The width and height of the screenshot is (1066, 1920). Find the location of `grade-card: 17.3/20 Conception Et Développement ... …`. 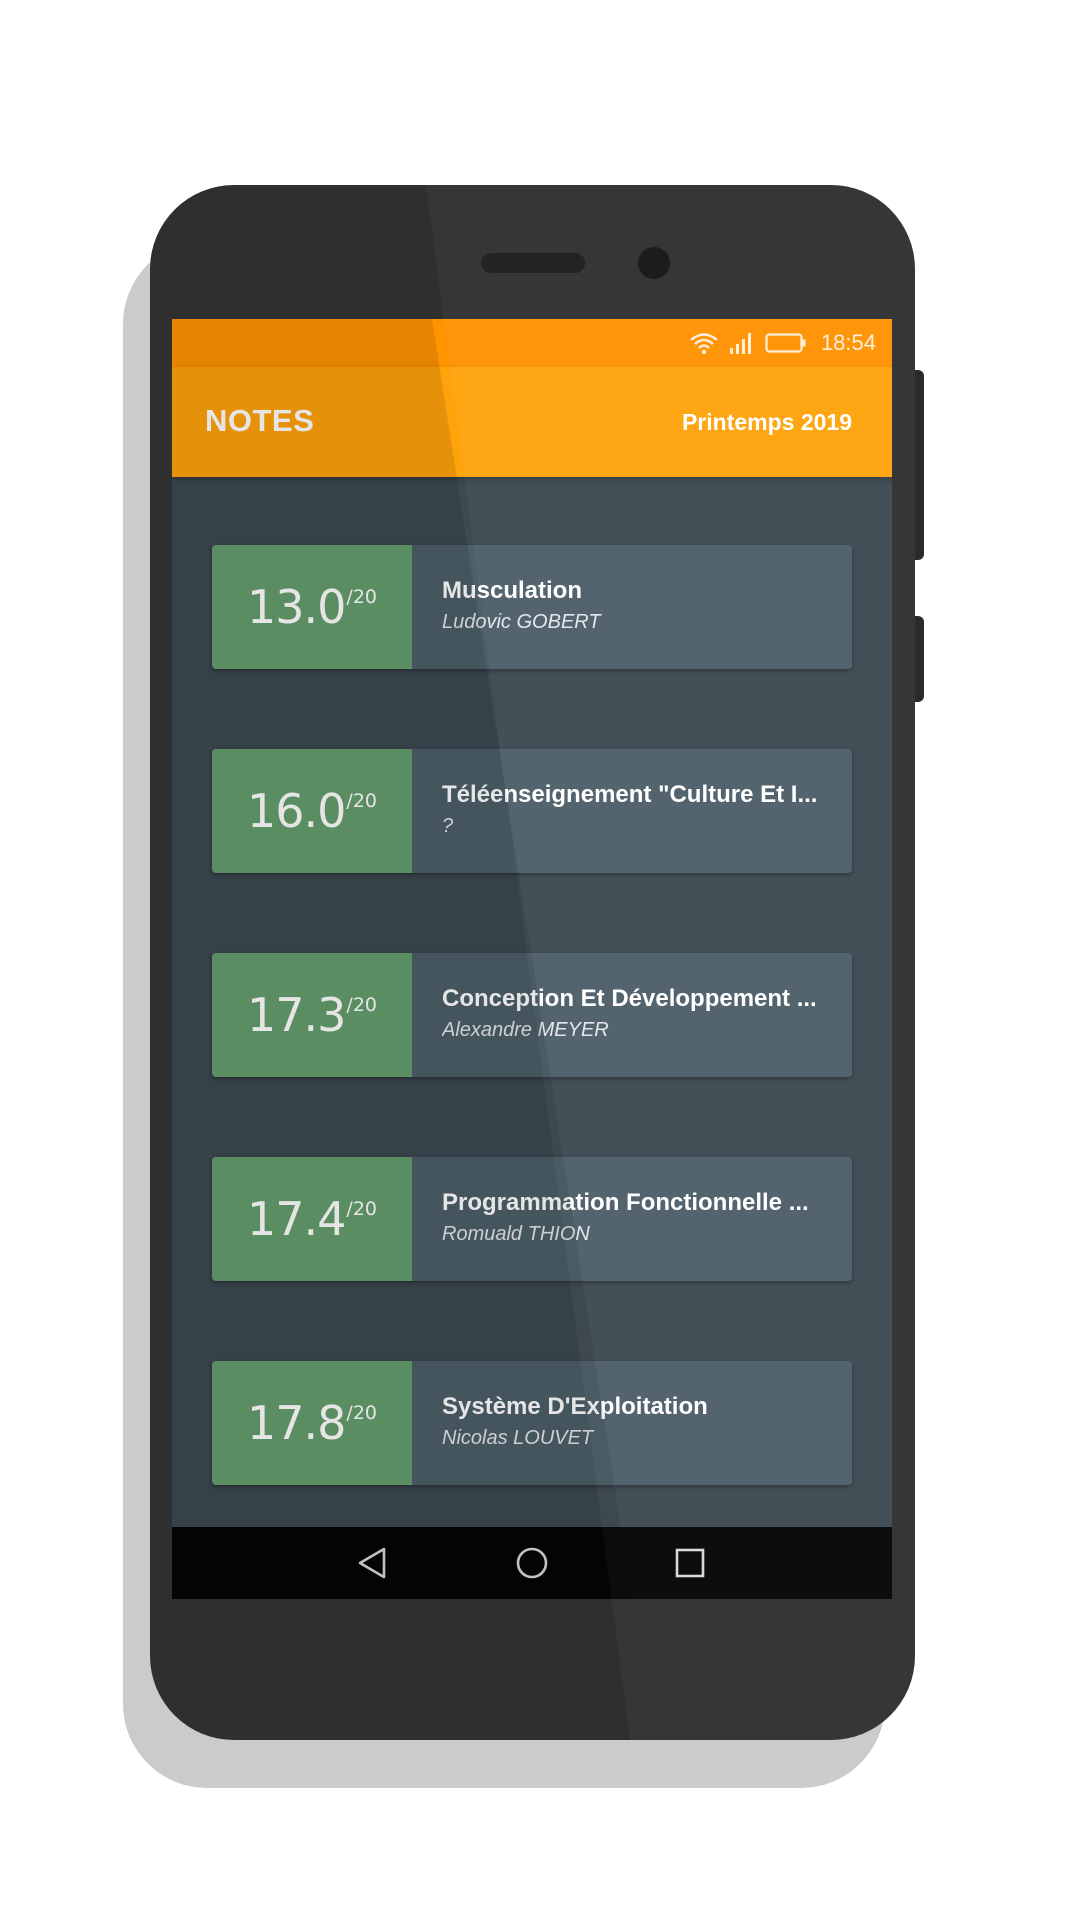

grade-card: 17.3/20 Conception Et Développement ... … is located at coordinates (532, 1015).